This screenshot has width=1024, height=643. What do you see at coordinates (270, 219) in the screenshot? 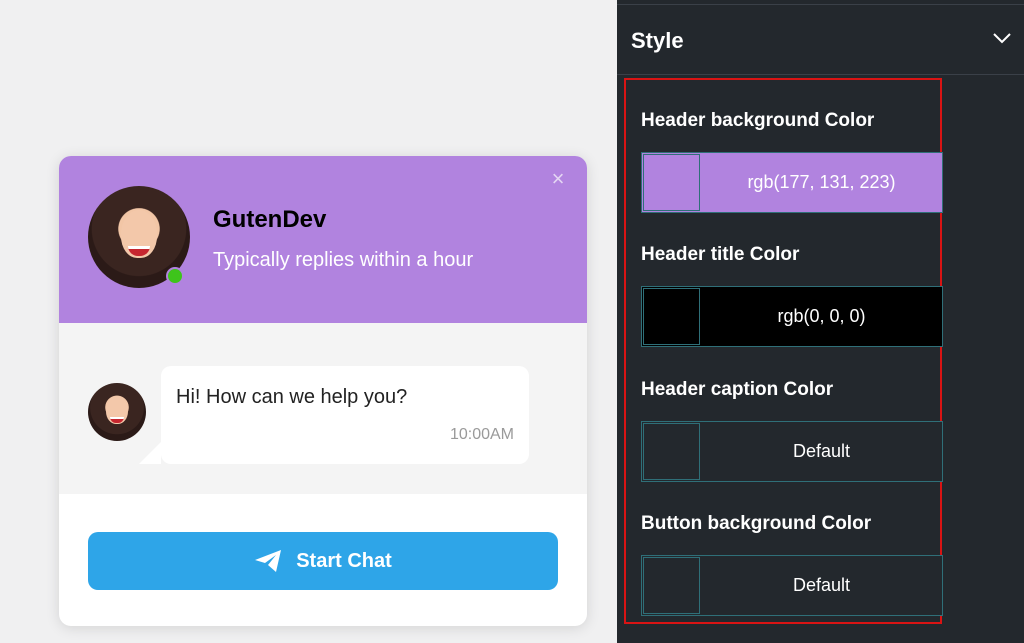
I see `widget-title: GutenDev` at bounding box center [270, 219].